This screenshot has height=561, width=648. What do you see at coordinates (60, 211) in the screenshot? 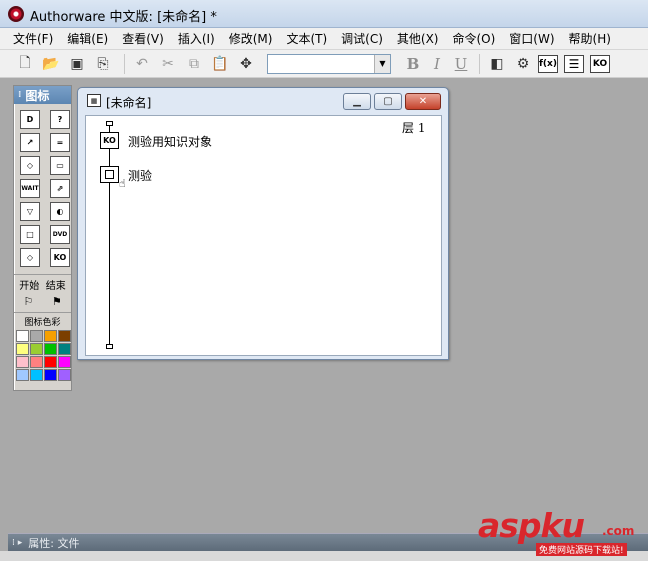
I see `sound-icon: ◐` at bounding box center [60, 211].